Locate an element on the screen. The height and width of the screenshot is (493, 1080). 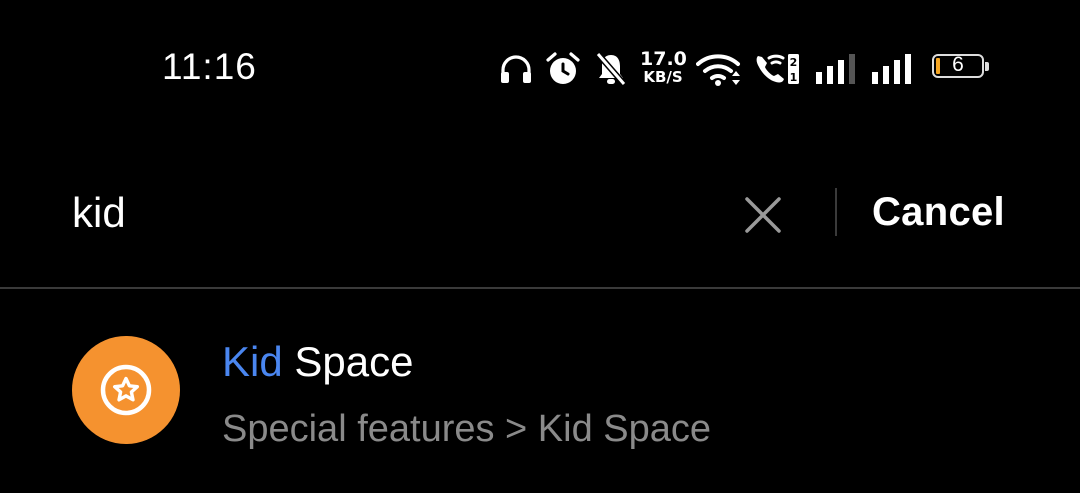
sim-slot-bottom: 1 is located at coordinates (794, 77).